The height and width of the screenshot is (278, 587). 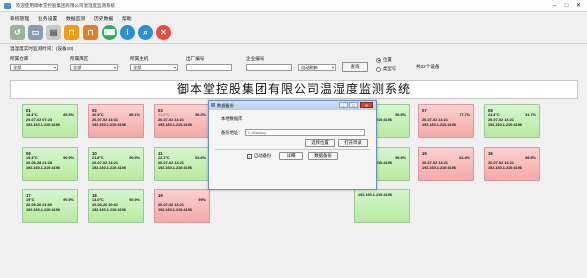 What do you see at coordinates (291, 156) in the screenshot?
I see `details-button: 详细` at bounding box center [291, 156].